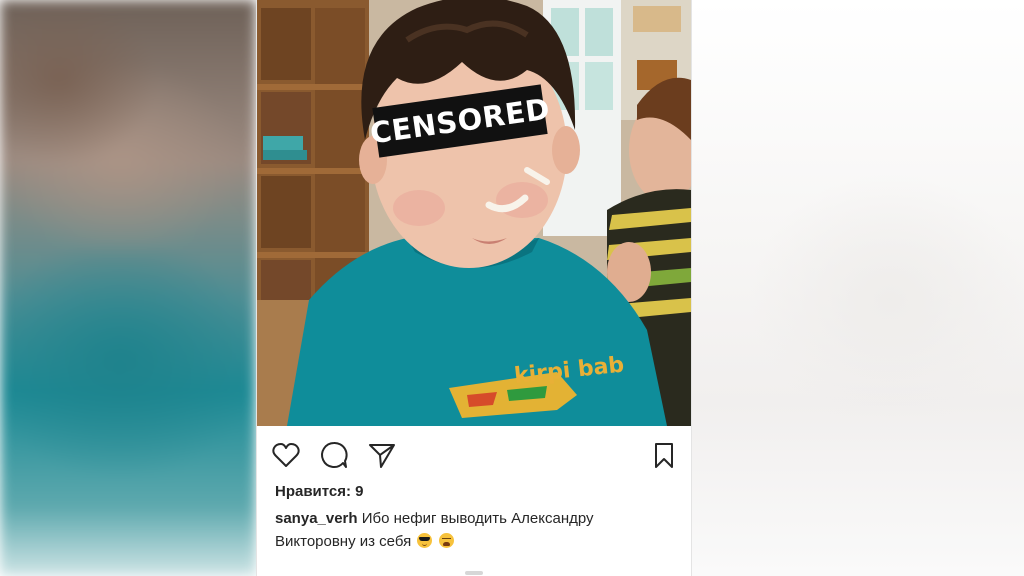  I want to click on send-icon, so click(382, 455).